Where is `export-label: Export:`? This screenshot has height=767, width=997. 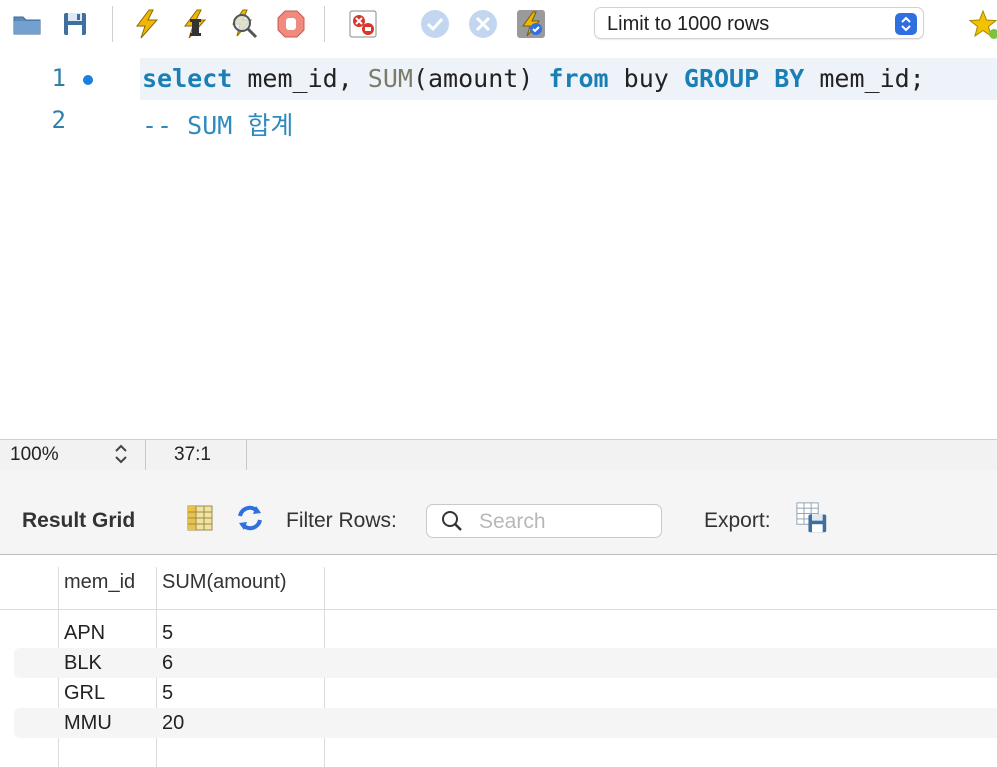
export-label: Export: is located at coordinates (737, 520).